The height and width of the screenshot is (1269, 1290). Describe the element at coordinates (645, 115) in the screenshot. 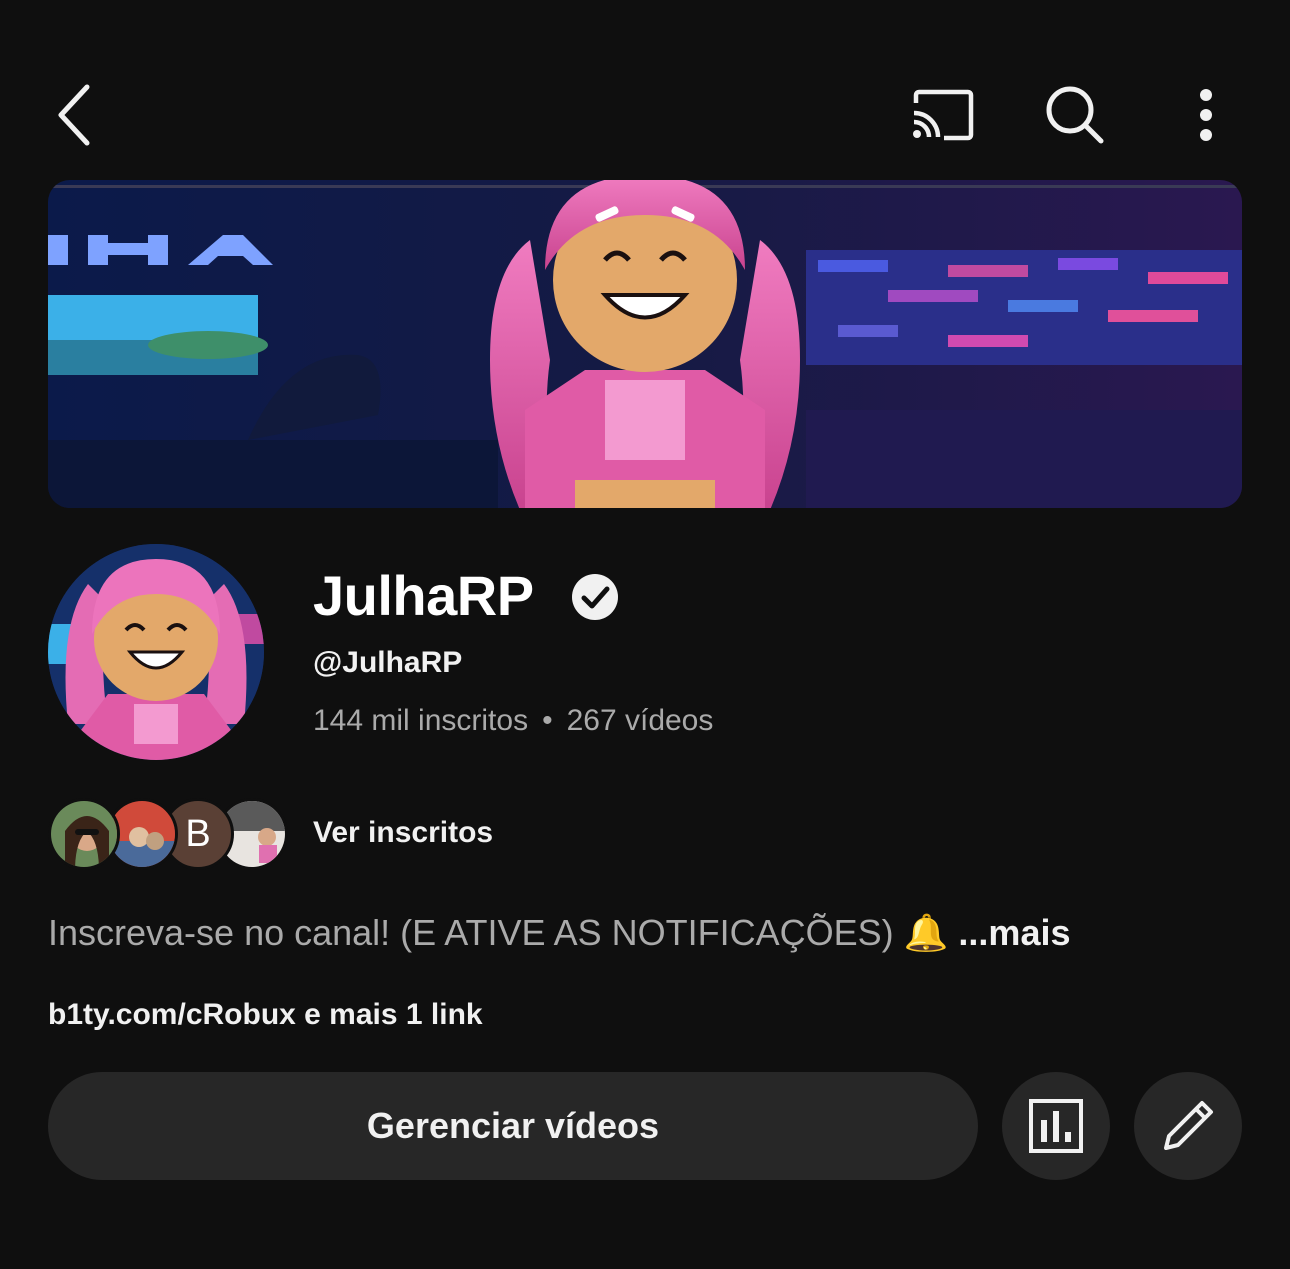

I see `top-app-bar` at that location.